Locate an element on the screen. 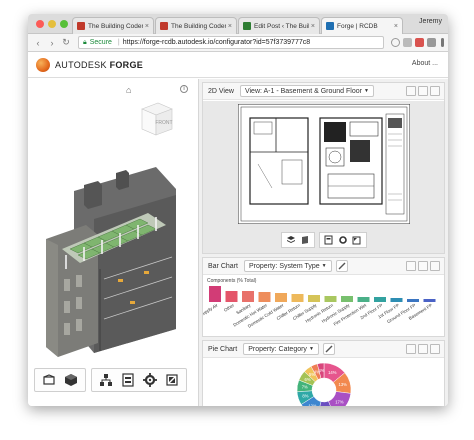 The width and height of the screenshot is (474, 440). view2d-title: 2D View is located at coordinates (221, 91).